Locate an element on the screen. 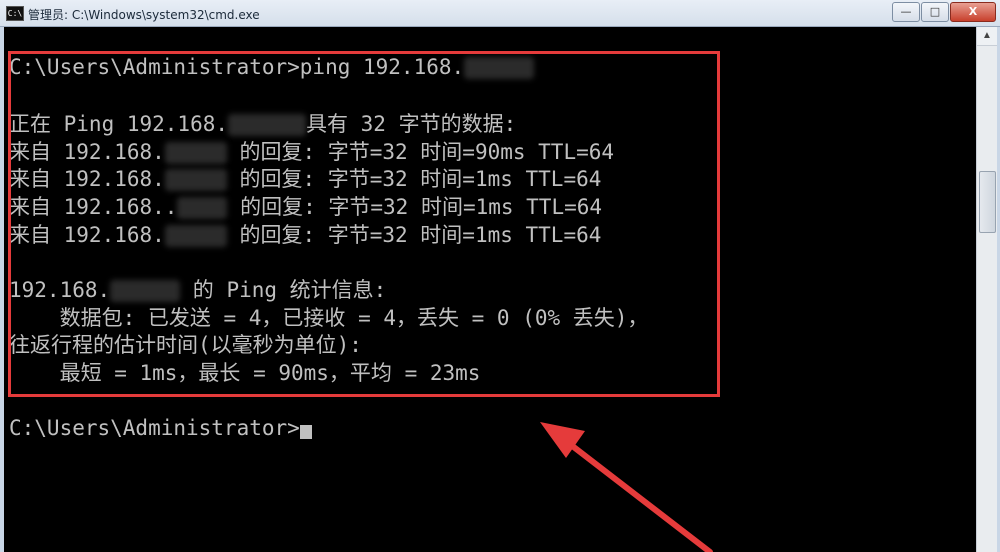  arrow-shaft is located at coordinates (636, 493).